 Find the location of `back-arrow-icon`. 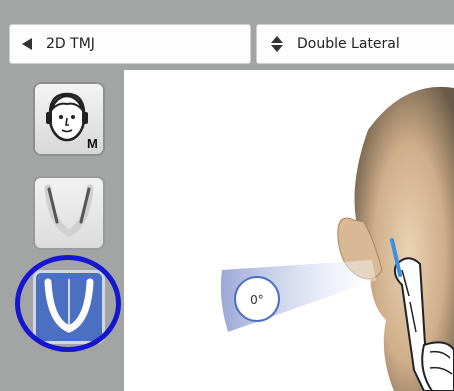

back-arrow-icon is located at coordinates (27, 44).